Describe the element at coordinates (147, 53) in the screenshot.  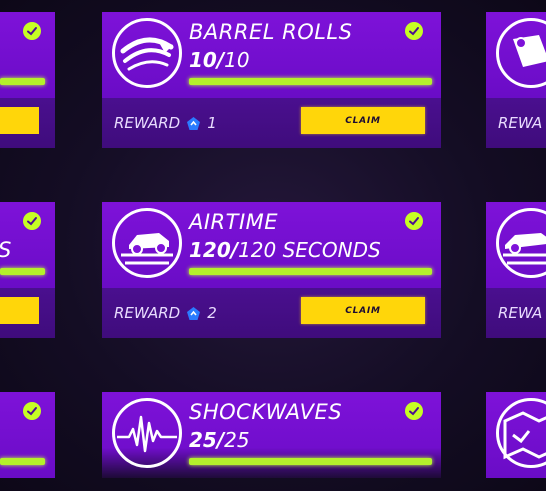
I see `barrel-roll-icon` at that location.